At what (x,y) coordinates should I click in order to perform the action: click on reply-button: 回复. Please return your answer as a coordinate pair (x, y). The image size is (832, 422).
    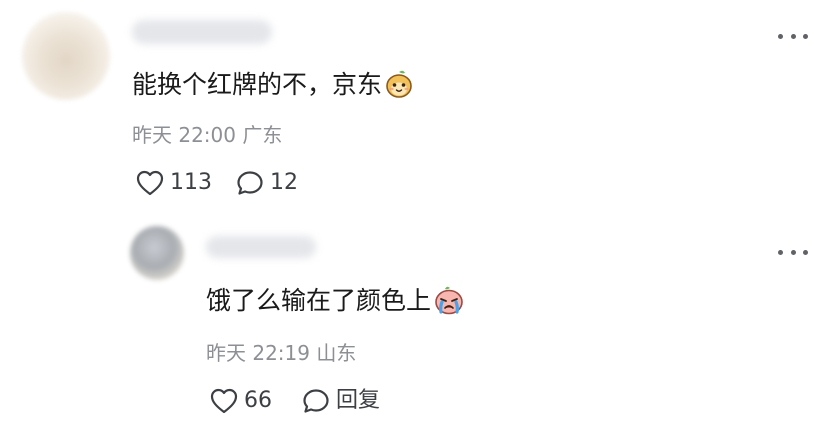
    Looking at the image, I should click on (341, 401).